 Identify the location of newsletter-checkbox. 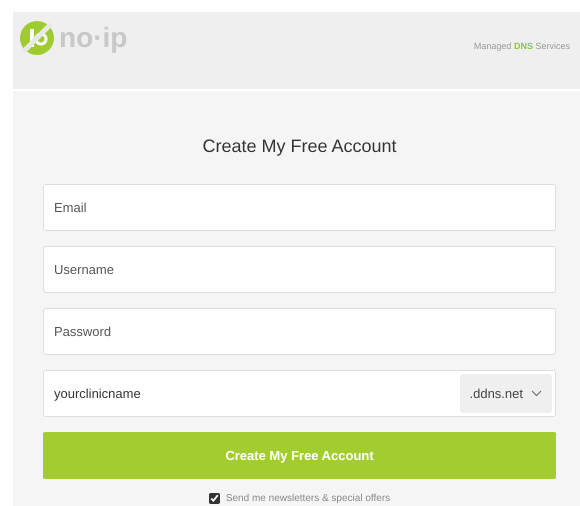
(214, 498).